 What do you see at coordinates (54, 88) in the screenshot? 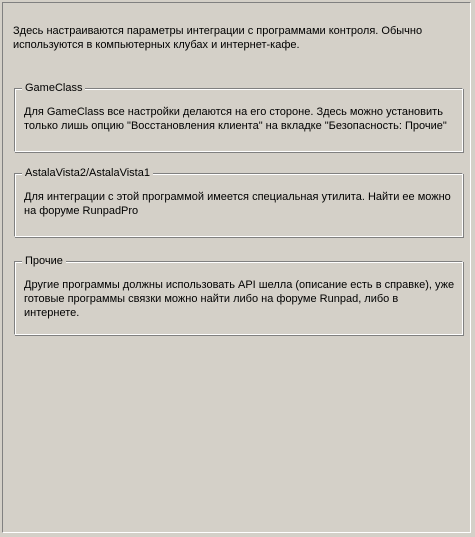
I see `gameclass-group-title: GameClass` at bounding box center [54, 88].